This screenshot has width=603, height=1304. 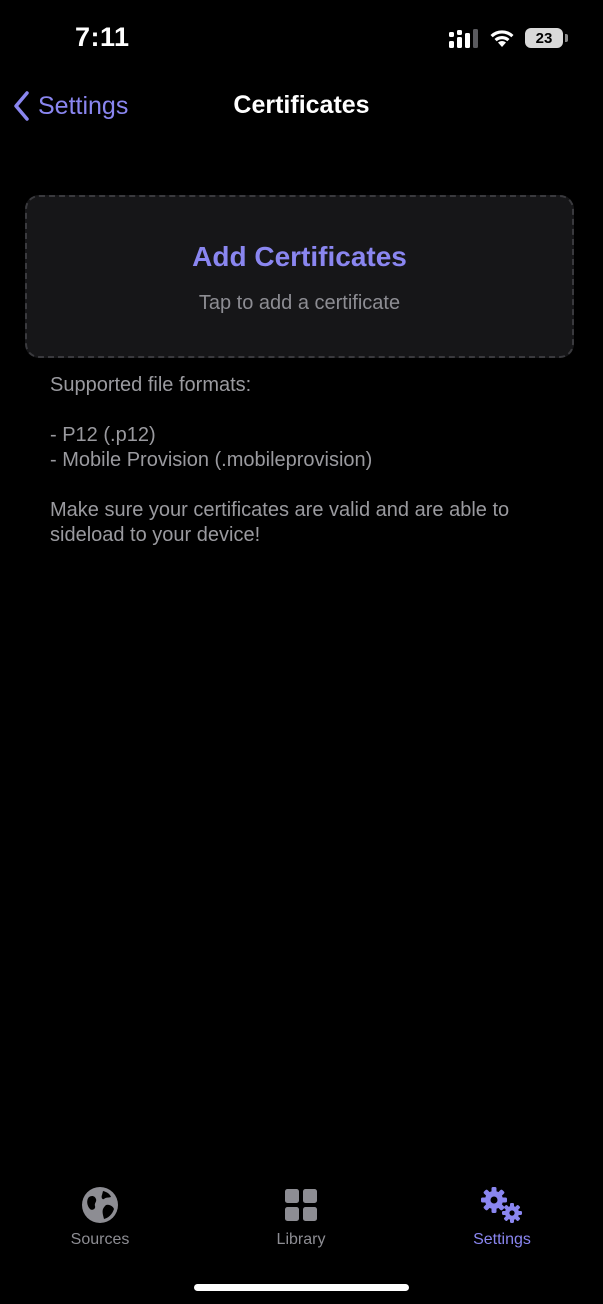 I want to click on tab-label: Settings, so click(x=502, y=1239).